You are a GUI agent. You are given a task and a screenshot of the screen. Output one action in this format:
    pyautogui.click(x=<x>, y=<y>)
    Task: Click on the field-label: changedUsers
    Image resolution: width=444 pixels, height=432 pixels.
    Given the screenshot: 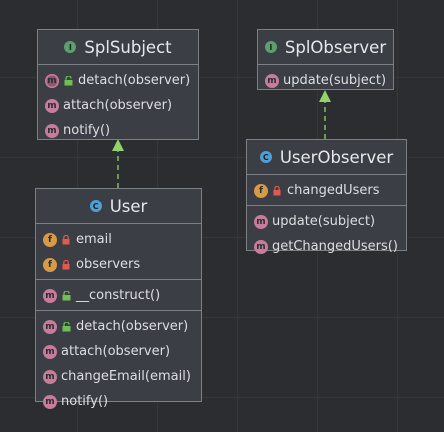 What is the action you would take?
    pyautogui.click(x=333, y=190)
    